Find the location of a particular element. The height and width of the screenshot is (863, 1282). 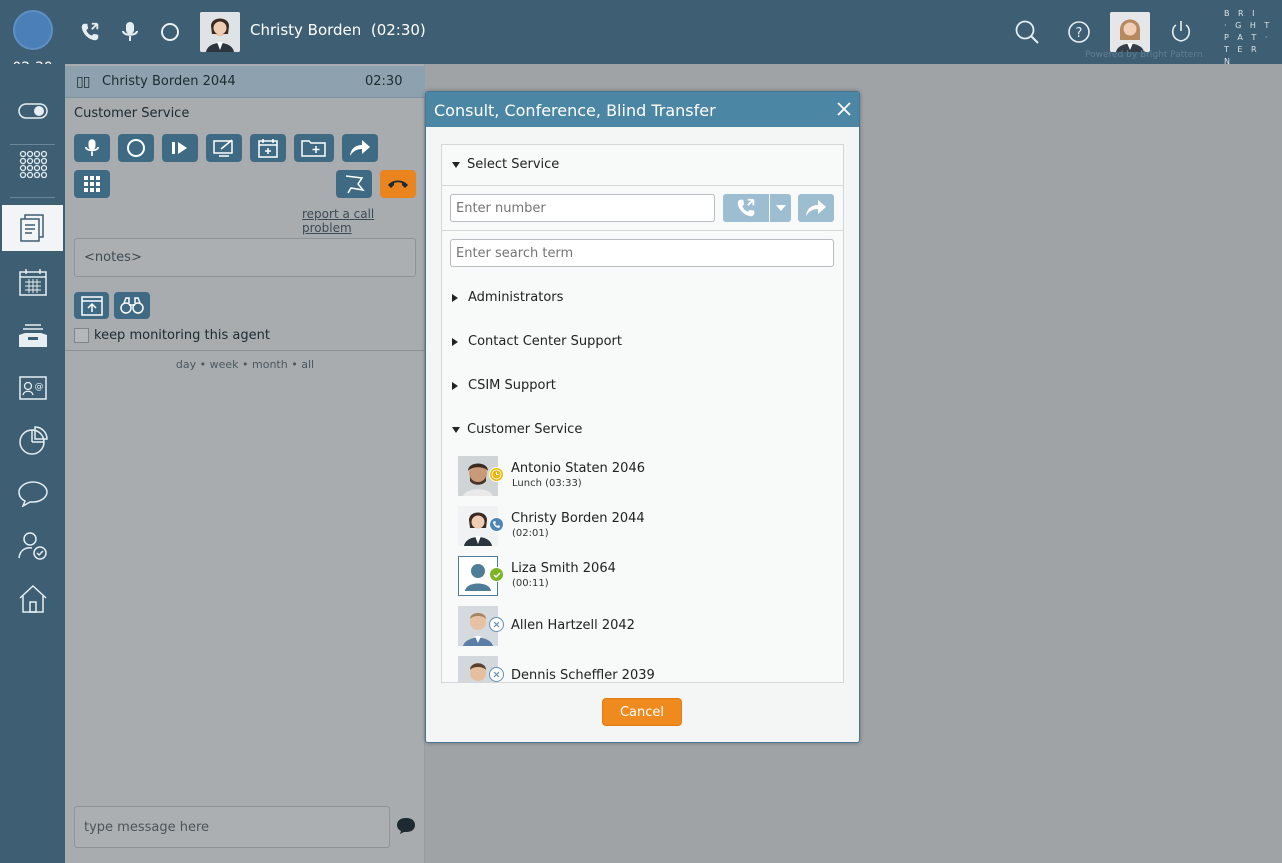

dialpad-icon is located at coordinates (32, 164).